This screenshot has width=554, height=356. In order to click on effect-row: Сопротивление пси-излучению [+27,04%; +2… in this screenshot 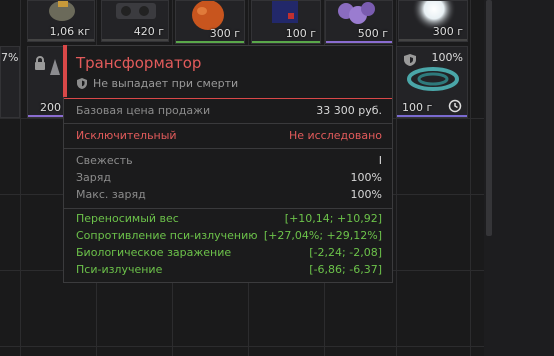, I will do `click(229, 237)`.